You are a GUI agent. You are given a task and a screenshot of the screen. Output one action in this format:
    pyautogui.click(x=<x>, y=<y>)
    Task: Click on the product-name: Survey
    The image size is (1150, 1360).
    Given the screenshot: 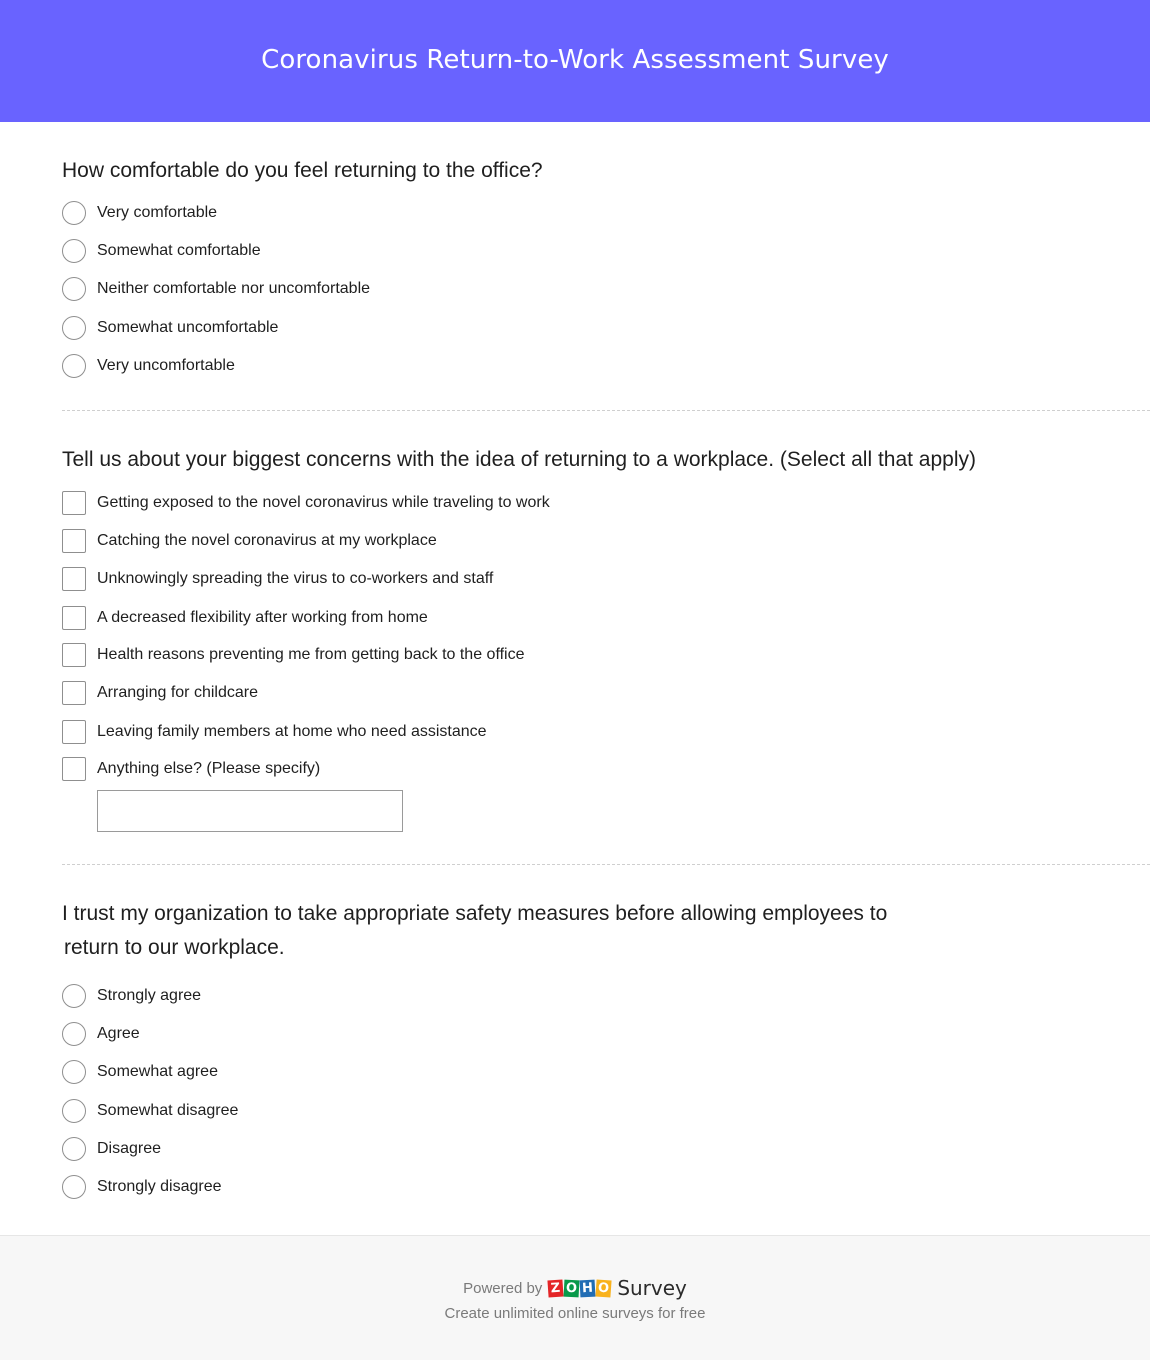 What is the action you would take?
    pyautogui.click(x=652, y=1288)
    